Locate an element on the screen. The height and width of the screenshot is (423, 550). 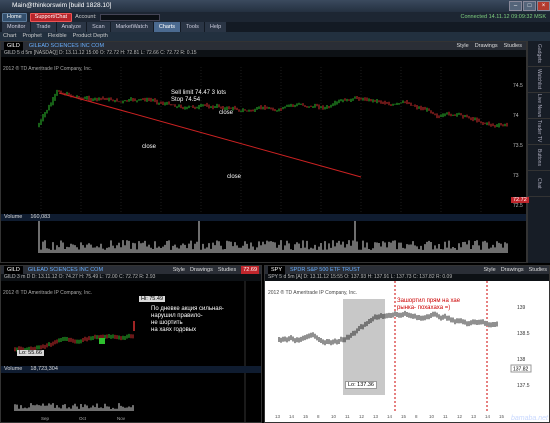
marker is located at coordinates (102, 341).